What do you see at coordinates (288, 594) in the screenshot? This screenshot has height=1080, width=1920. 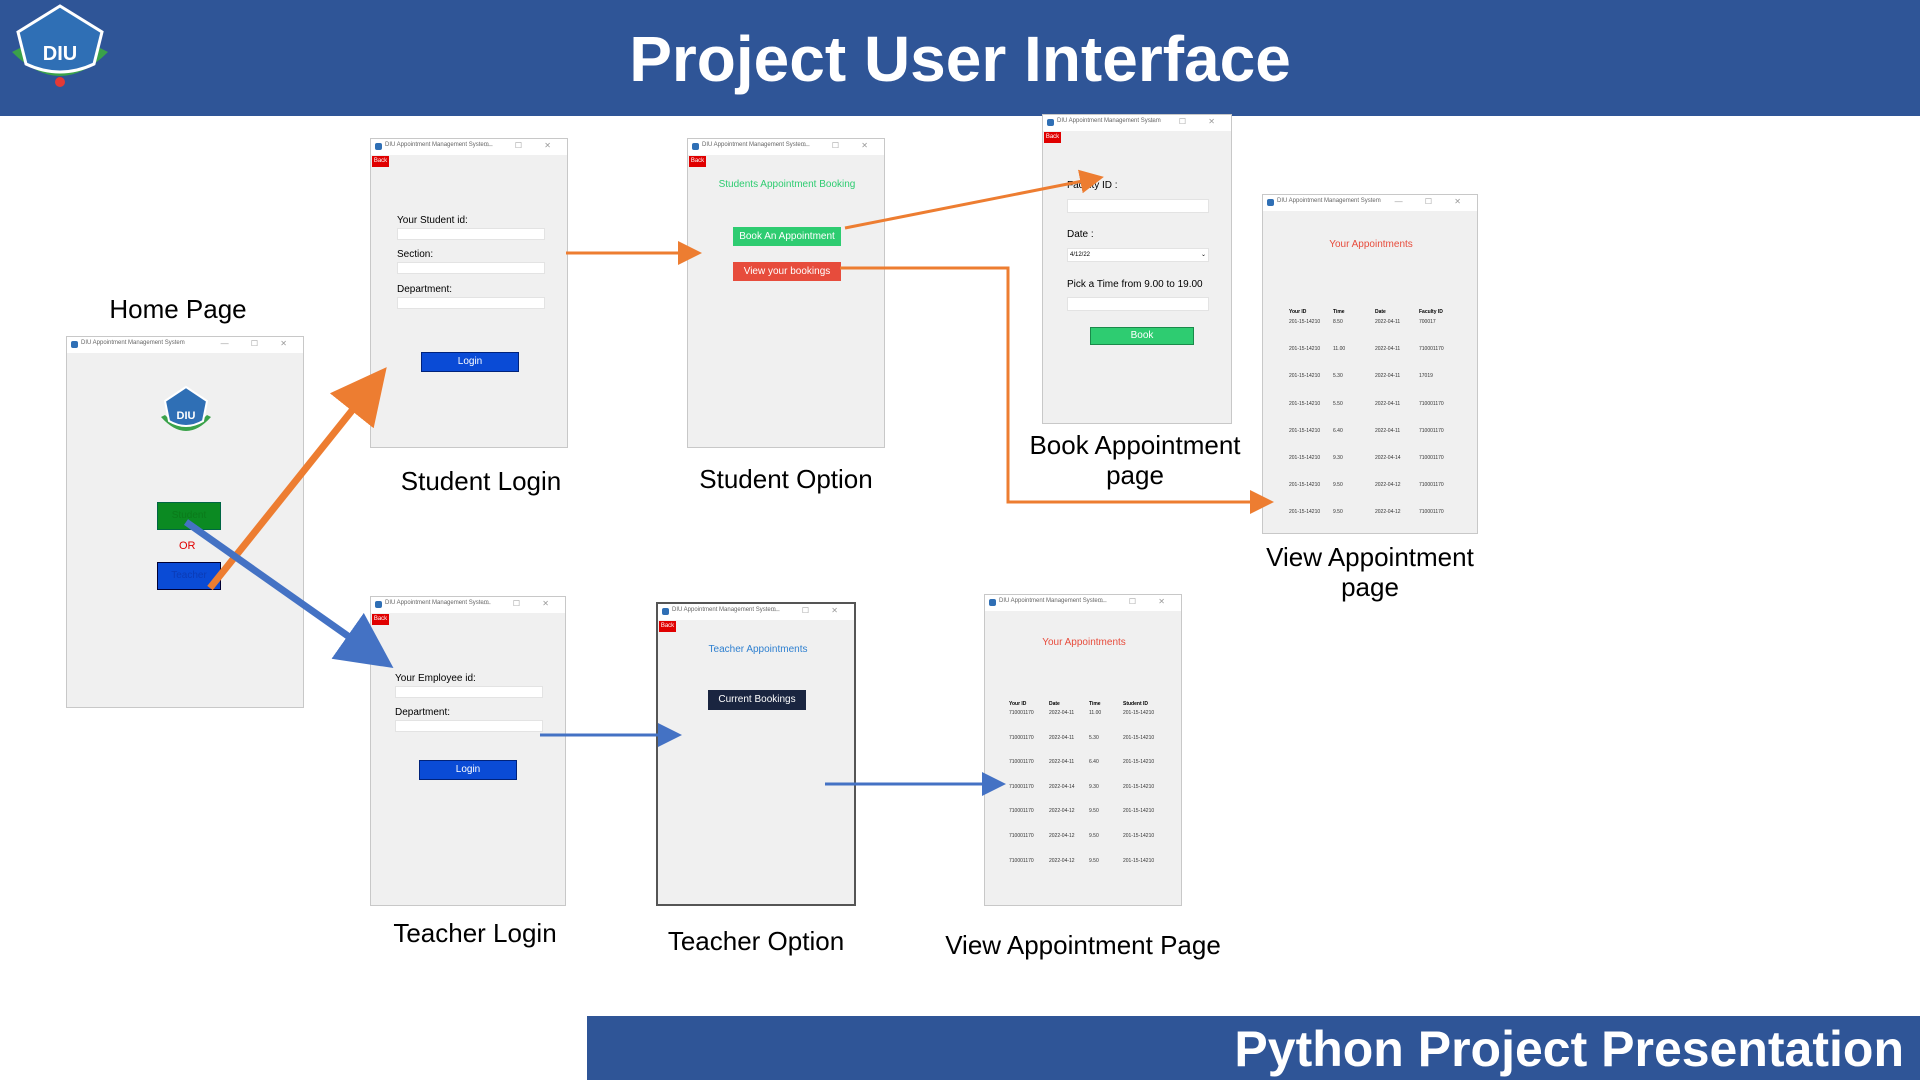 I see `arrow-home-to-teacher-login` at bounding box center [288, 594].